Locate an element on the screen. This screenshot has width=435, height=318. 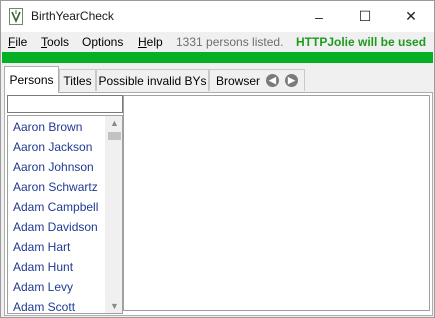
list-scrollbar: ▲ ▼ is located at coordinates (113, 214).